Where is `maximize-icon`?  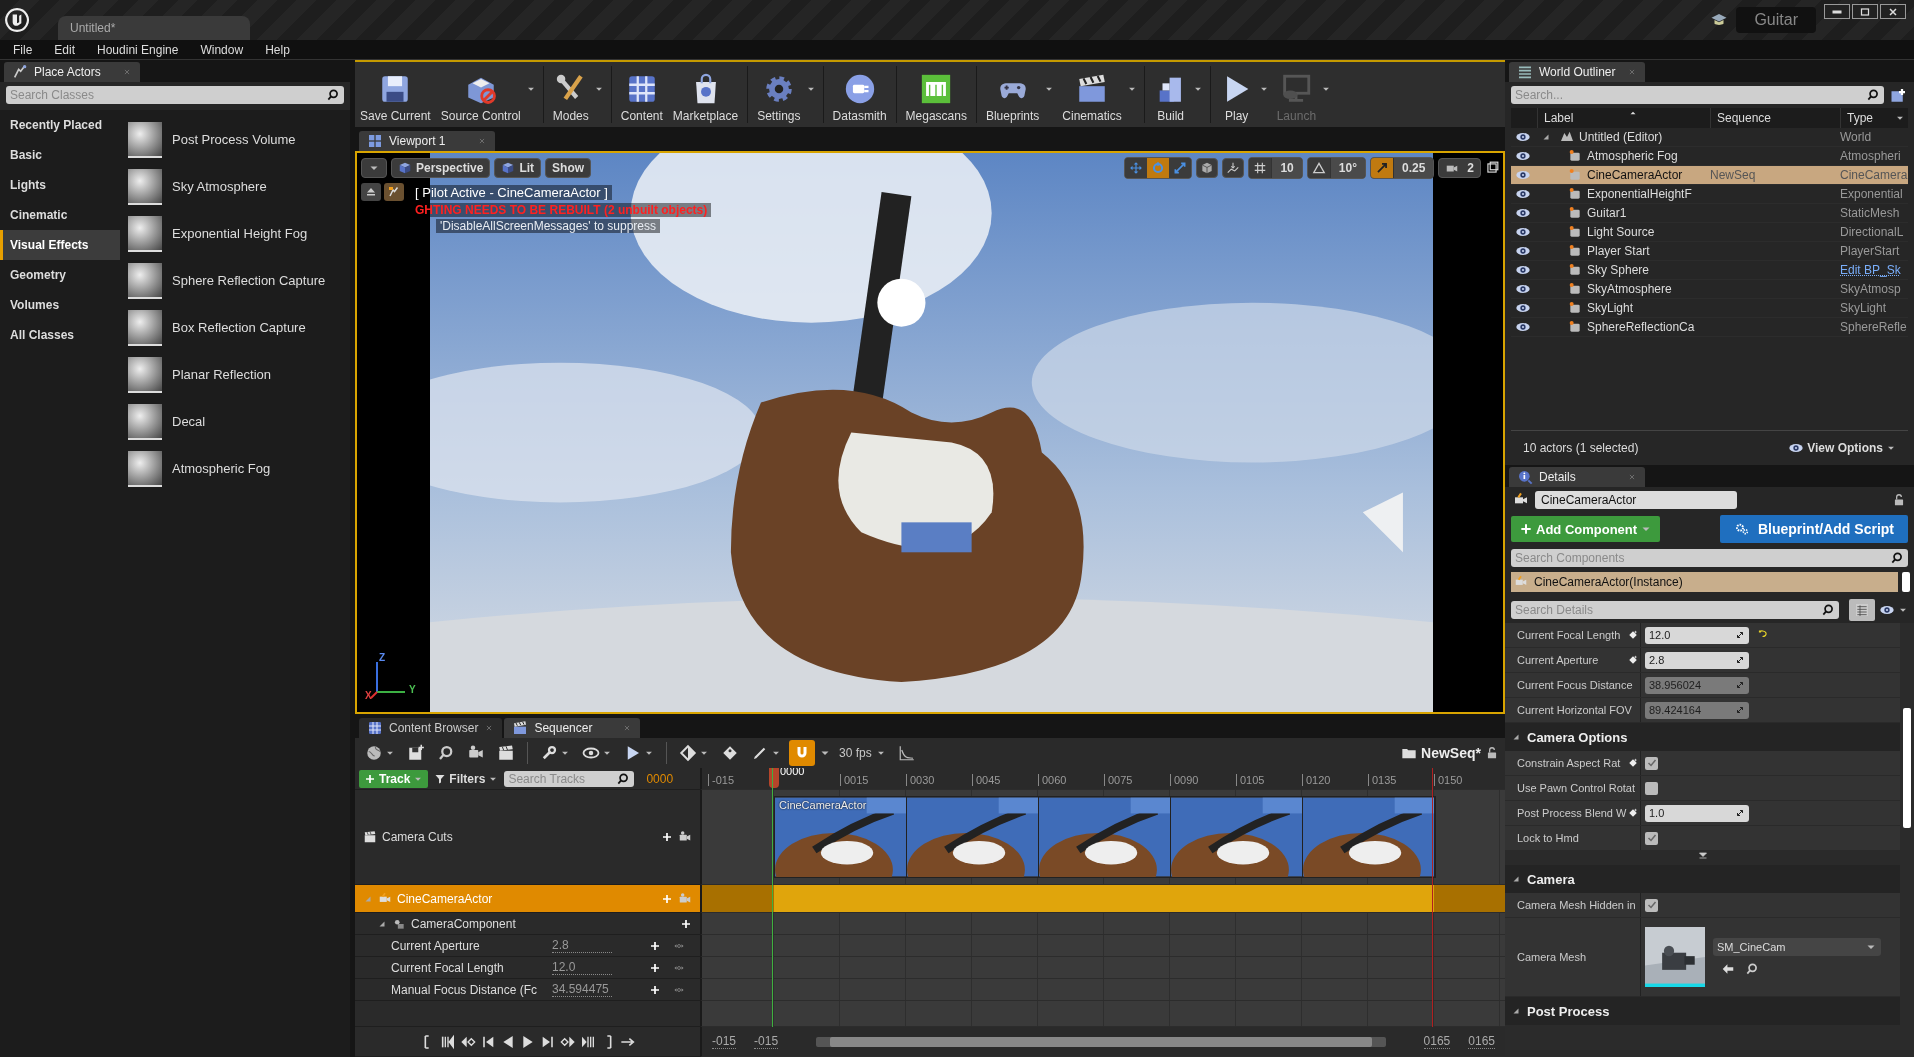 maximize-icon is located at coordinates (1492, 168).